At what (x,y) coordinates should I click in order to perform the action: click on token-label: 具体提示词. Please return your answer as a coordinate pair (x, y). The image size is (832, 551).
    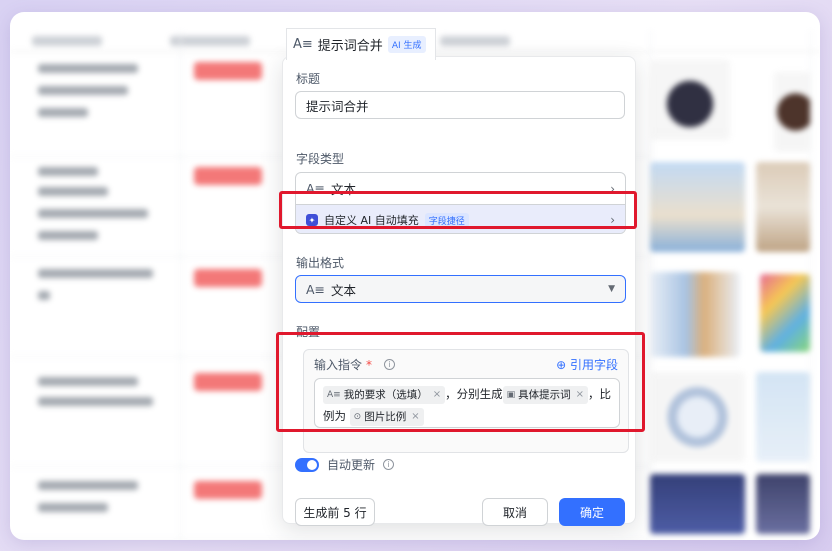
    Looking at the image, I should click on (544, 394).